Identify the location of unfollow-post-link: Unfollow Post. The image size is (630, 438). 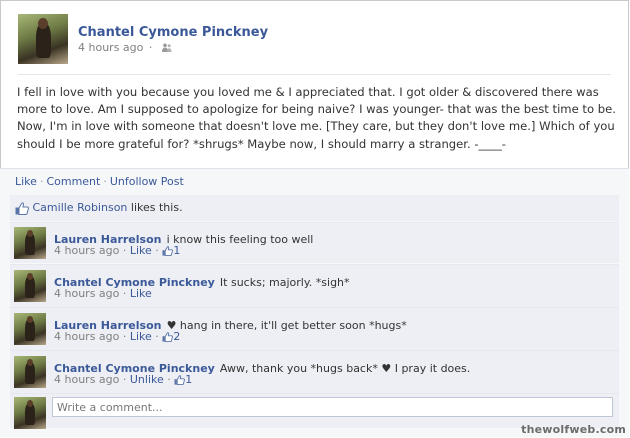
(147, 181).